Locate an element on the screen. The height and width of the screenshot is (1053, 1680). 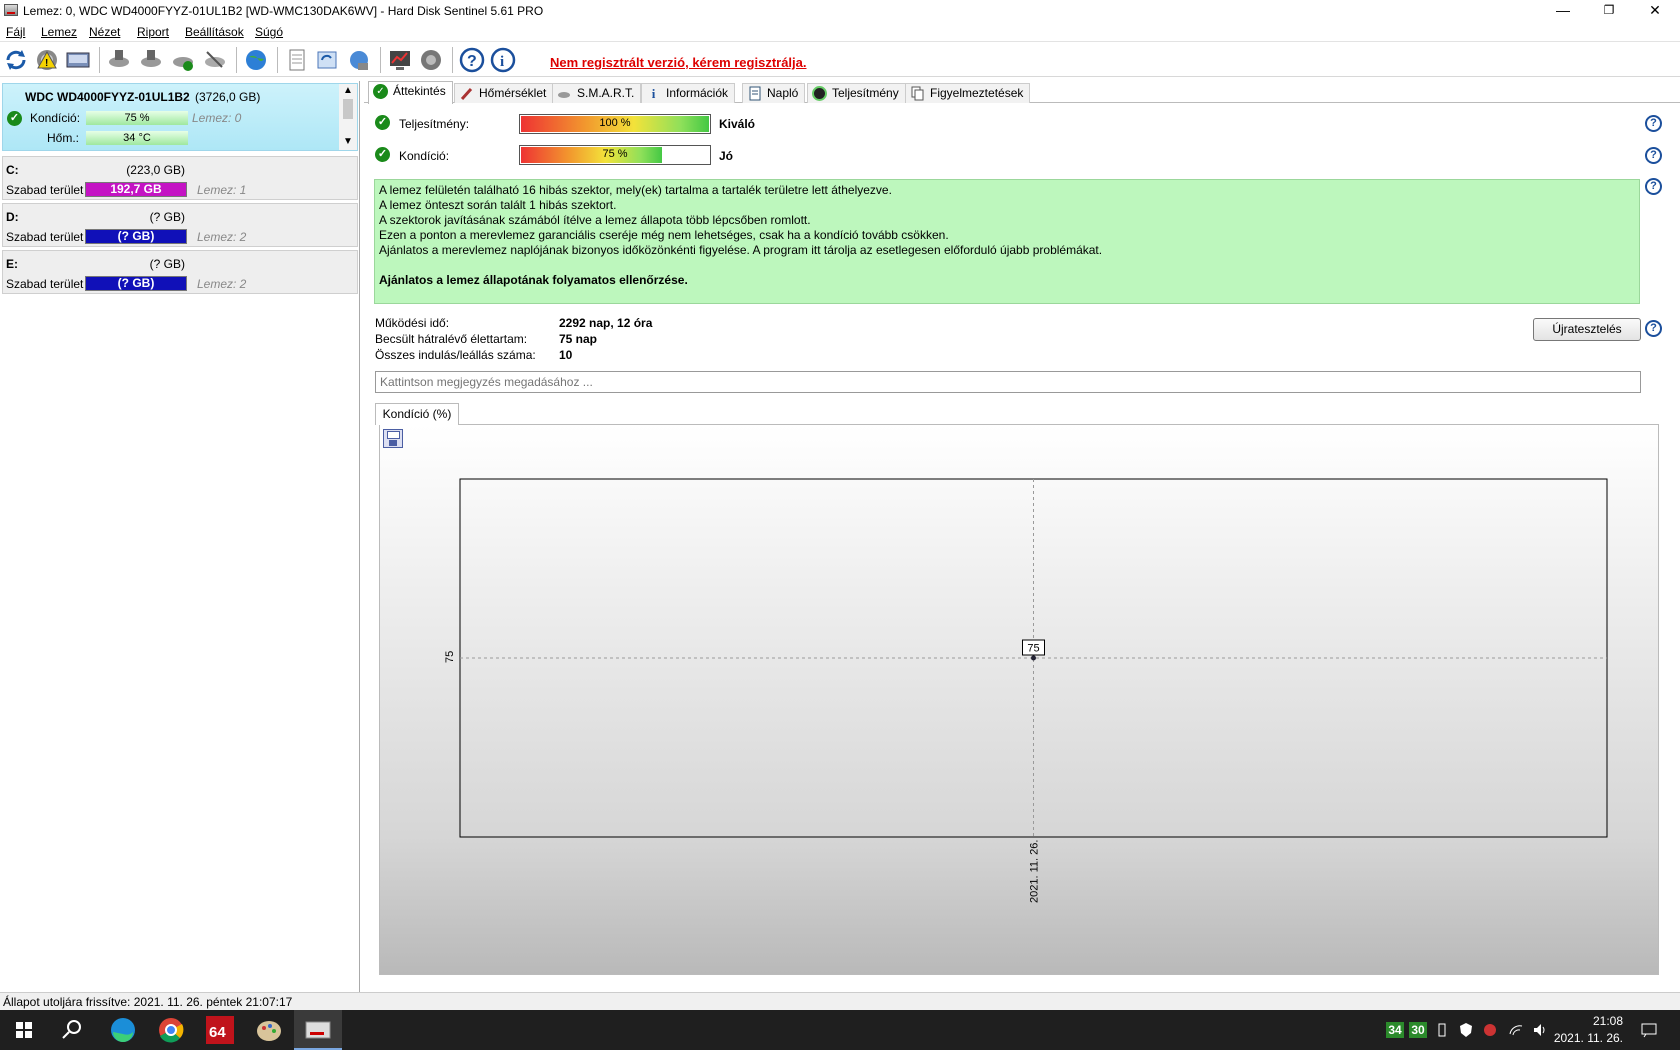
usb-device-icon is located at coordinates (1442, 1030).